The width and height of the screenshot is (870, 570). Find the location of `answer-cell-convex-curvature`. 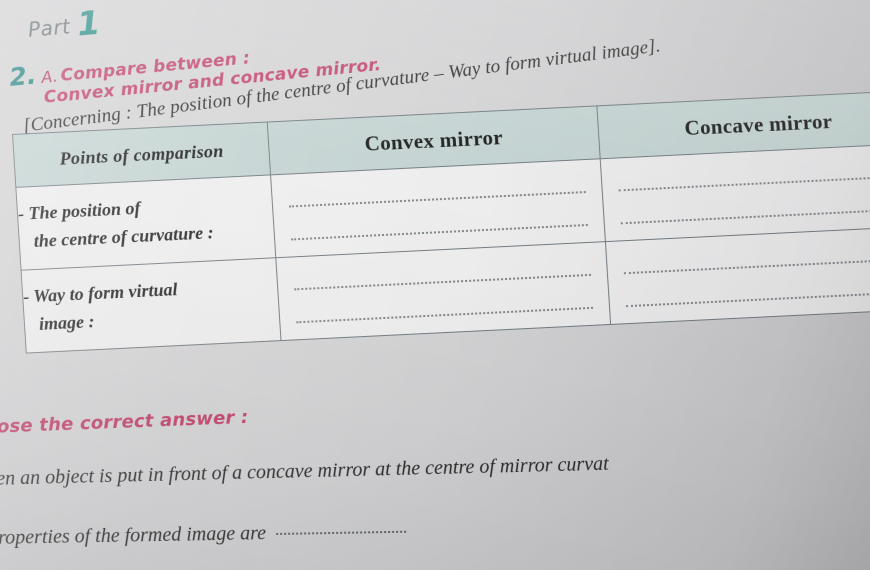

answer-cell-convex-curvature is located at coordinates (438, 208).